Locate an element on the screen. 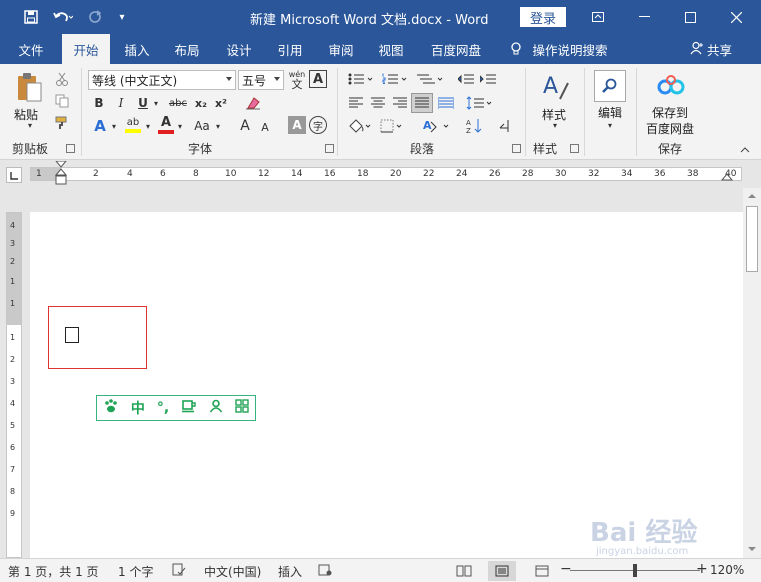 Image resolution: width=761 pixels, height=582 pixels. strikethrough-button: abc is located at coordinates (178, 103).